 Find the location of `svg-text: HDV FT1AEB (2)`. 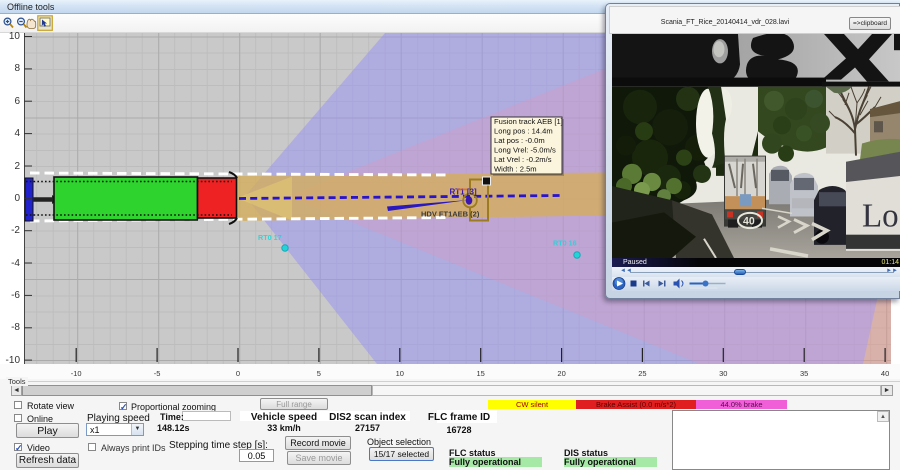

svg-text: HDV FT1AEB (2) is located at coordinates (450, 214).